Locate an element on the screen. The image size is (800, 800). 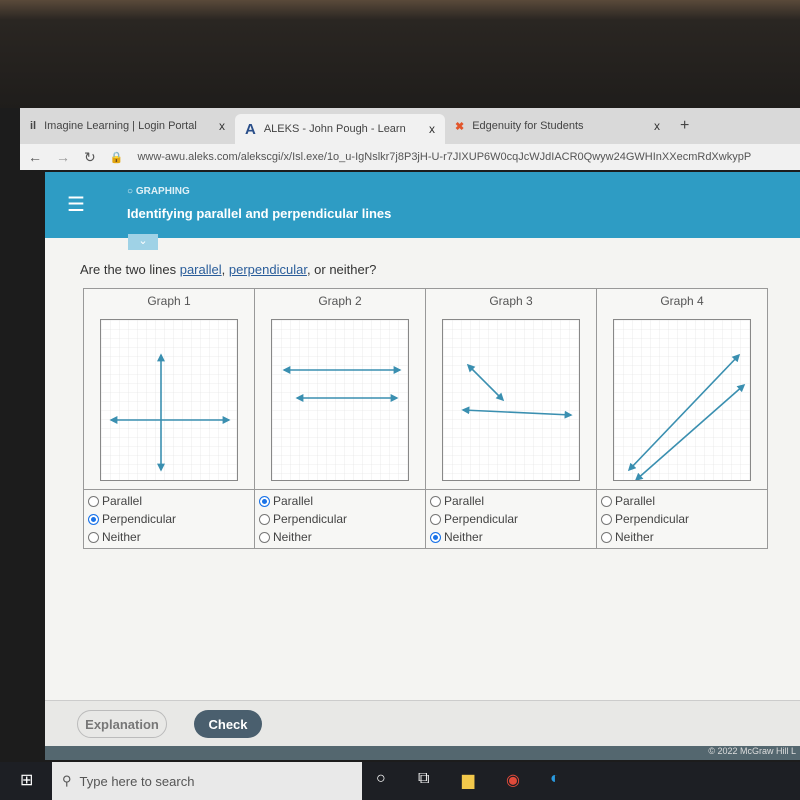
tab-label: Imagine Learning | Login Portal is located at coordinates (120, 126).